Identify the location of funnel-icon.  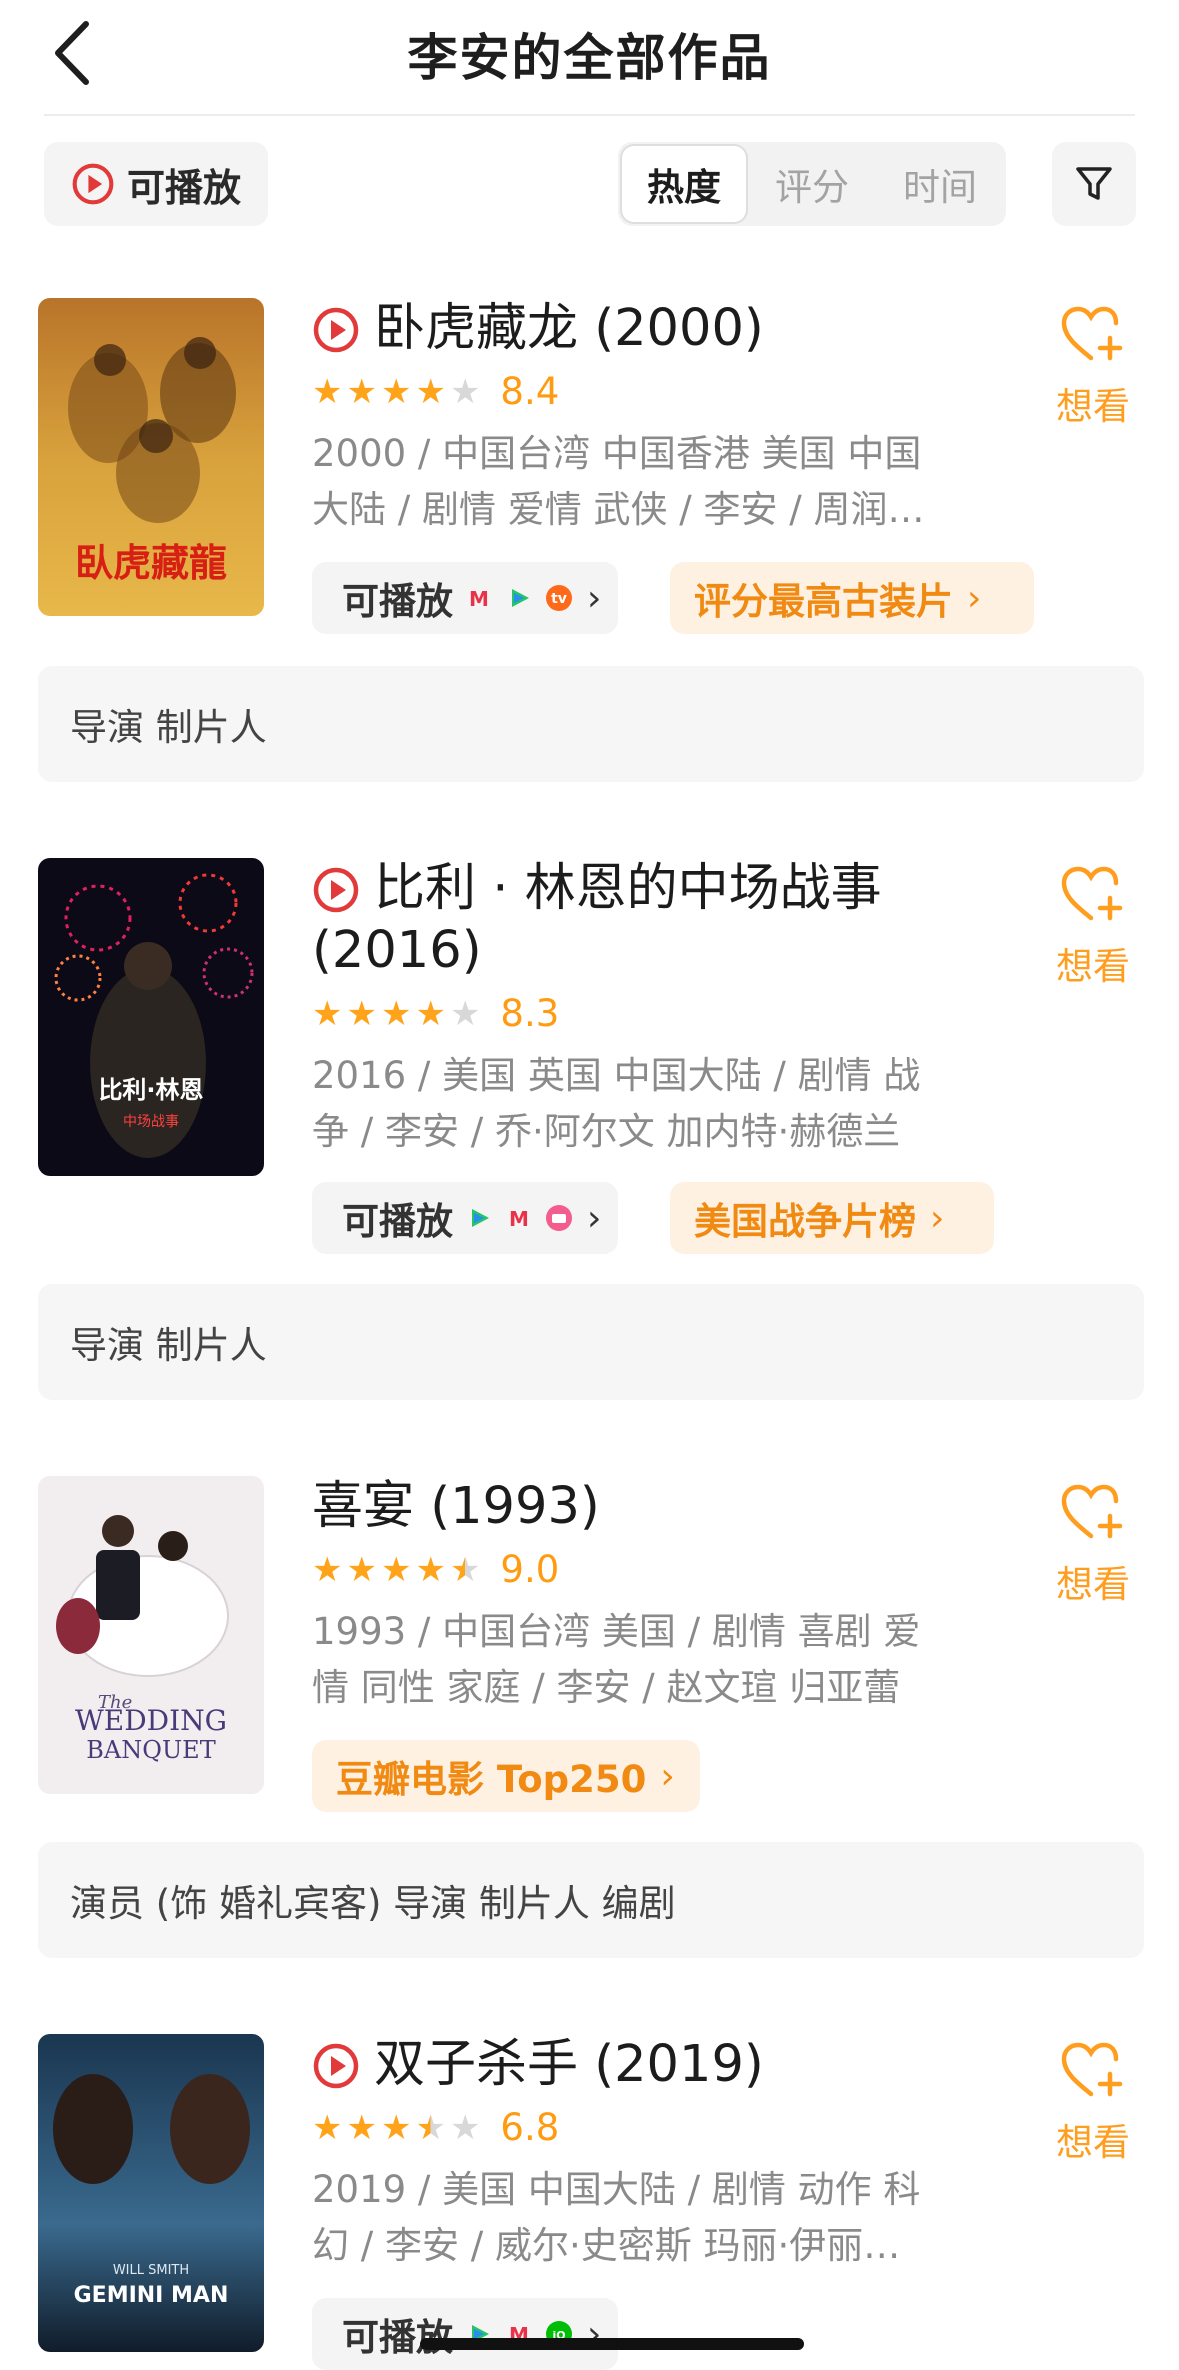
(1094, 183).